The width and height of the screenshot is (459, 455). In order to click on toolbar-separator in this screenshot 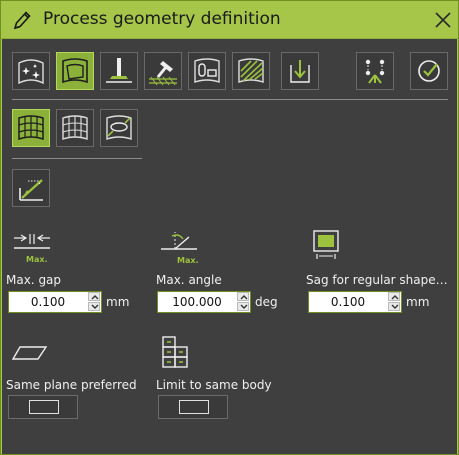, I will do `click(230, 99)`.